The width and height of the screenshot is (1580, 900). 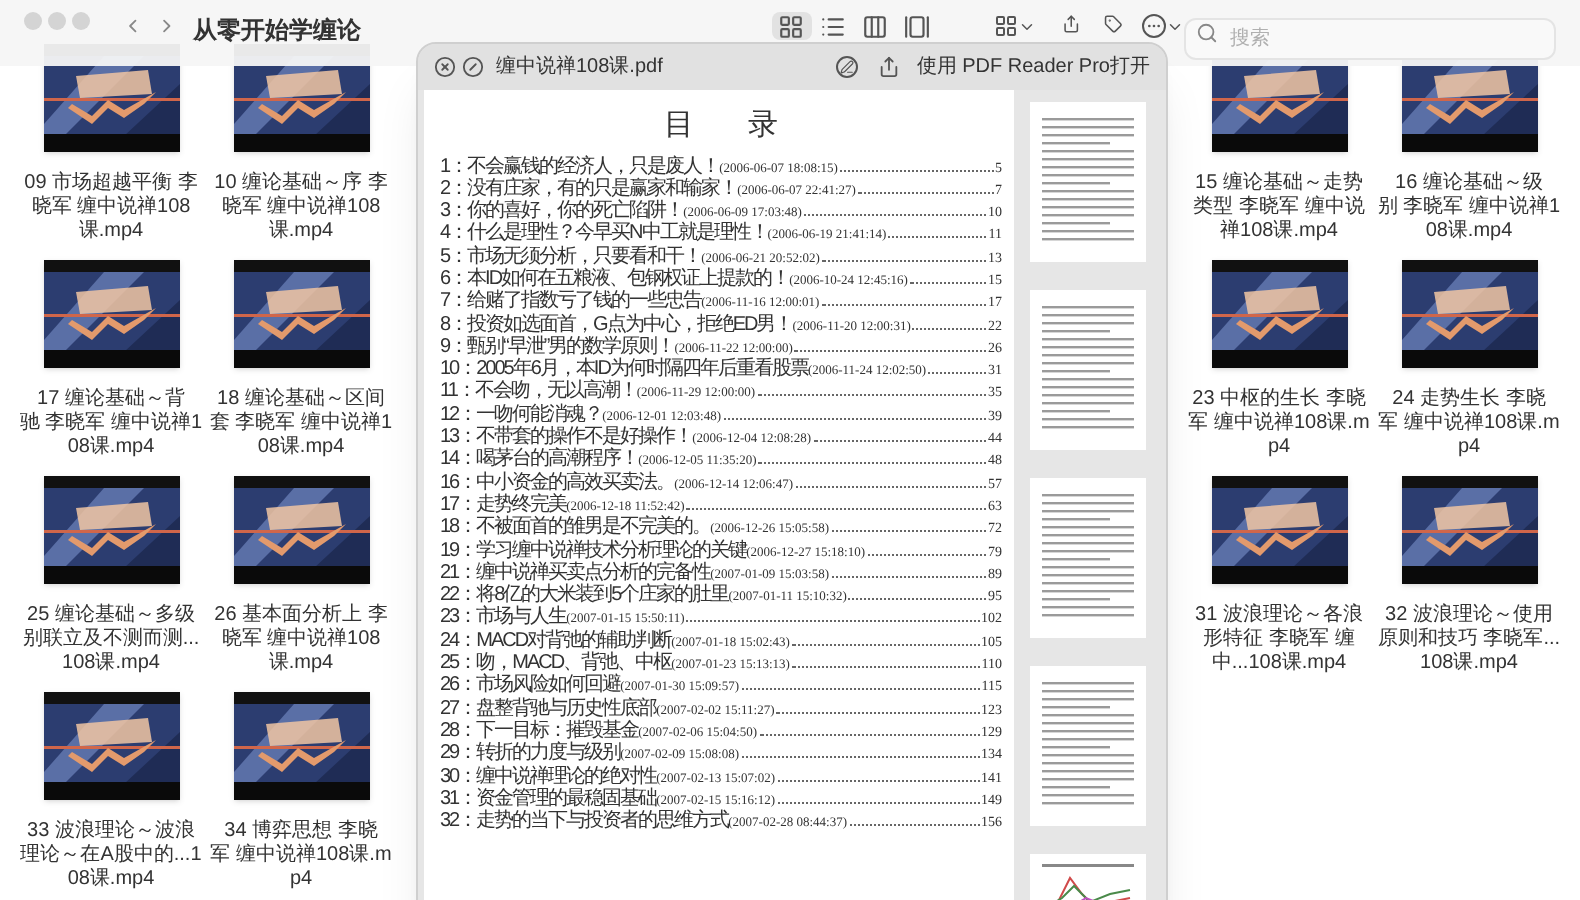 What do you see at coordinates (1154, 26) in the screenshot?
I see `ellipsis-icon` at bounding box center [1154, 26].